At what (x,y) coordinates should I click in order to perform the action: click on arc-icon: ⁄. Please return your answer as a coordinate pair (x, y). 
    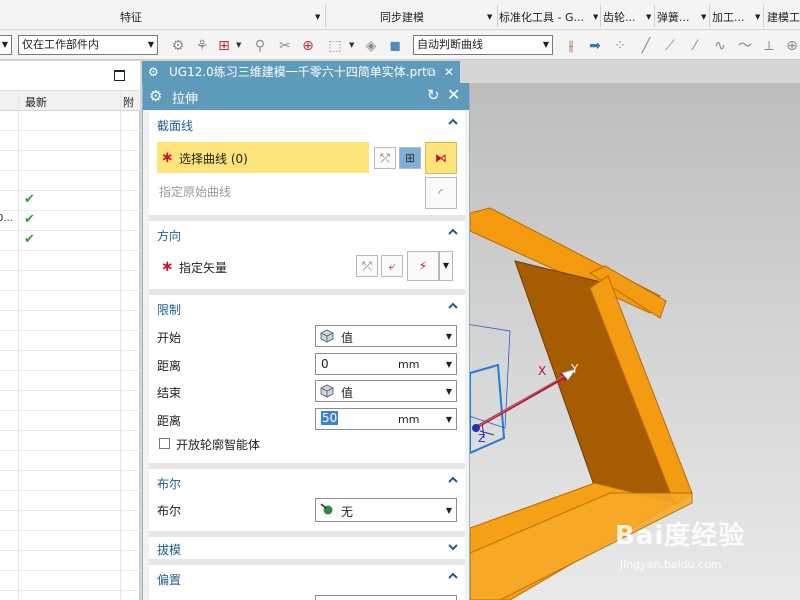
    Looking at the image, I should click on (695, 46).